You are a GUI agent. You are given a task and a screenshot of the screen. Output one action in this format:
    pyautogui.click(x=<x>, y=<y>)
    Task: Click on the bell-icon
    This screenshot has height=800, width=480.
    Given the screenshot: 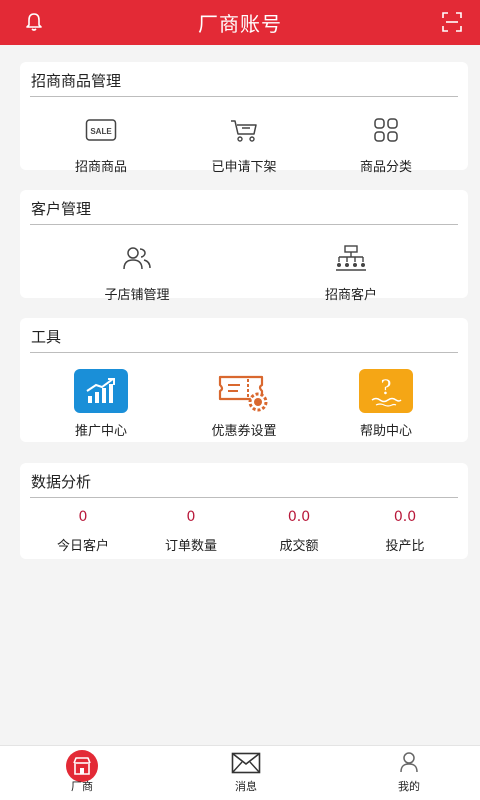 What is the action you would take?
    pyautogui.click(x=34, y=22)
    